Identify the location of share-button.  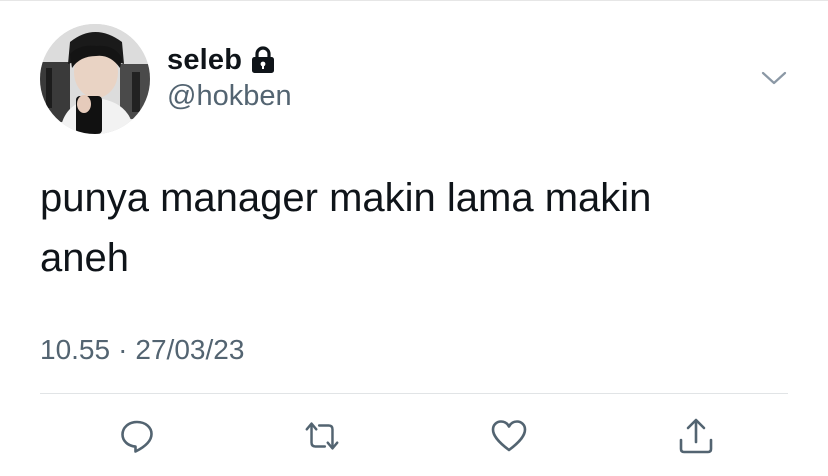
(696, 436).